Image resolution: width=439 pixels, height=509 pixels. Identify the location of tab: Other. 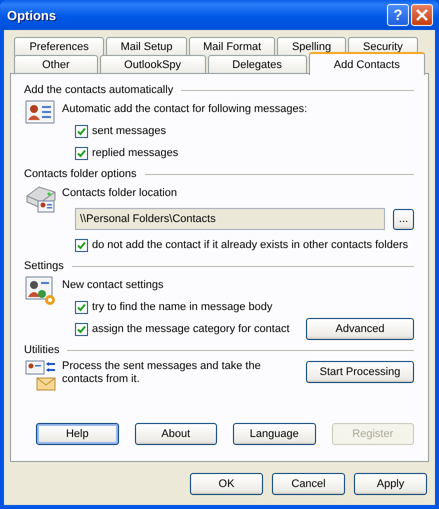
(56, 64).